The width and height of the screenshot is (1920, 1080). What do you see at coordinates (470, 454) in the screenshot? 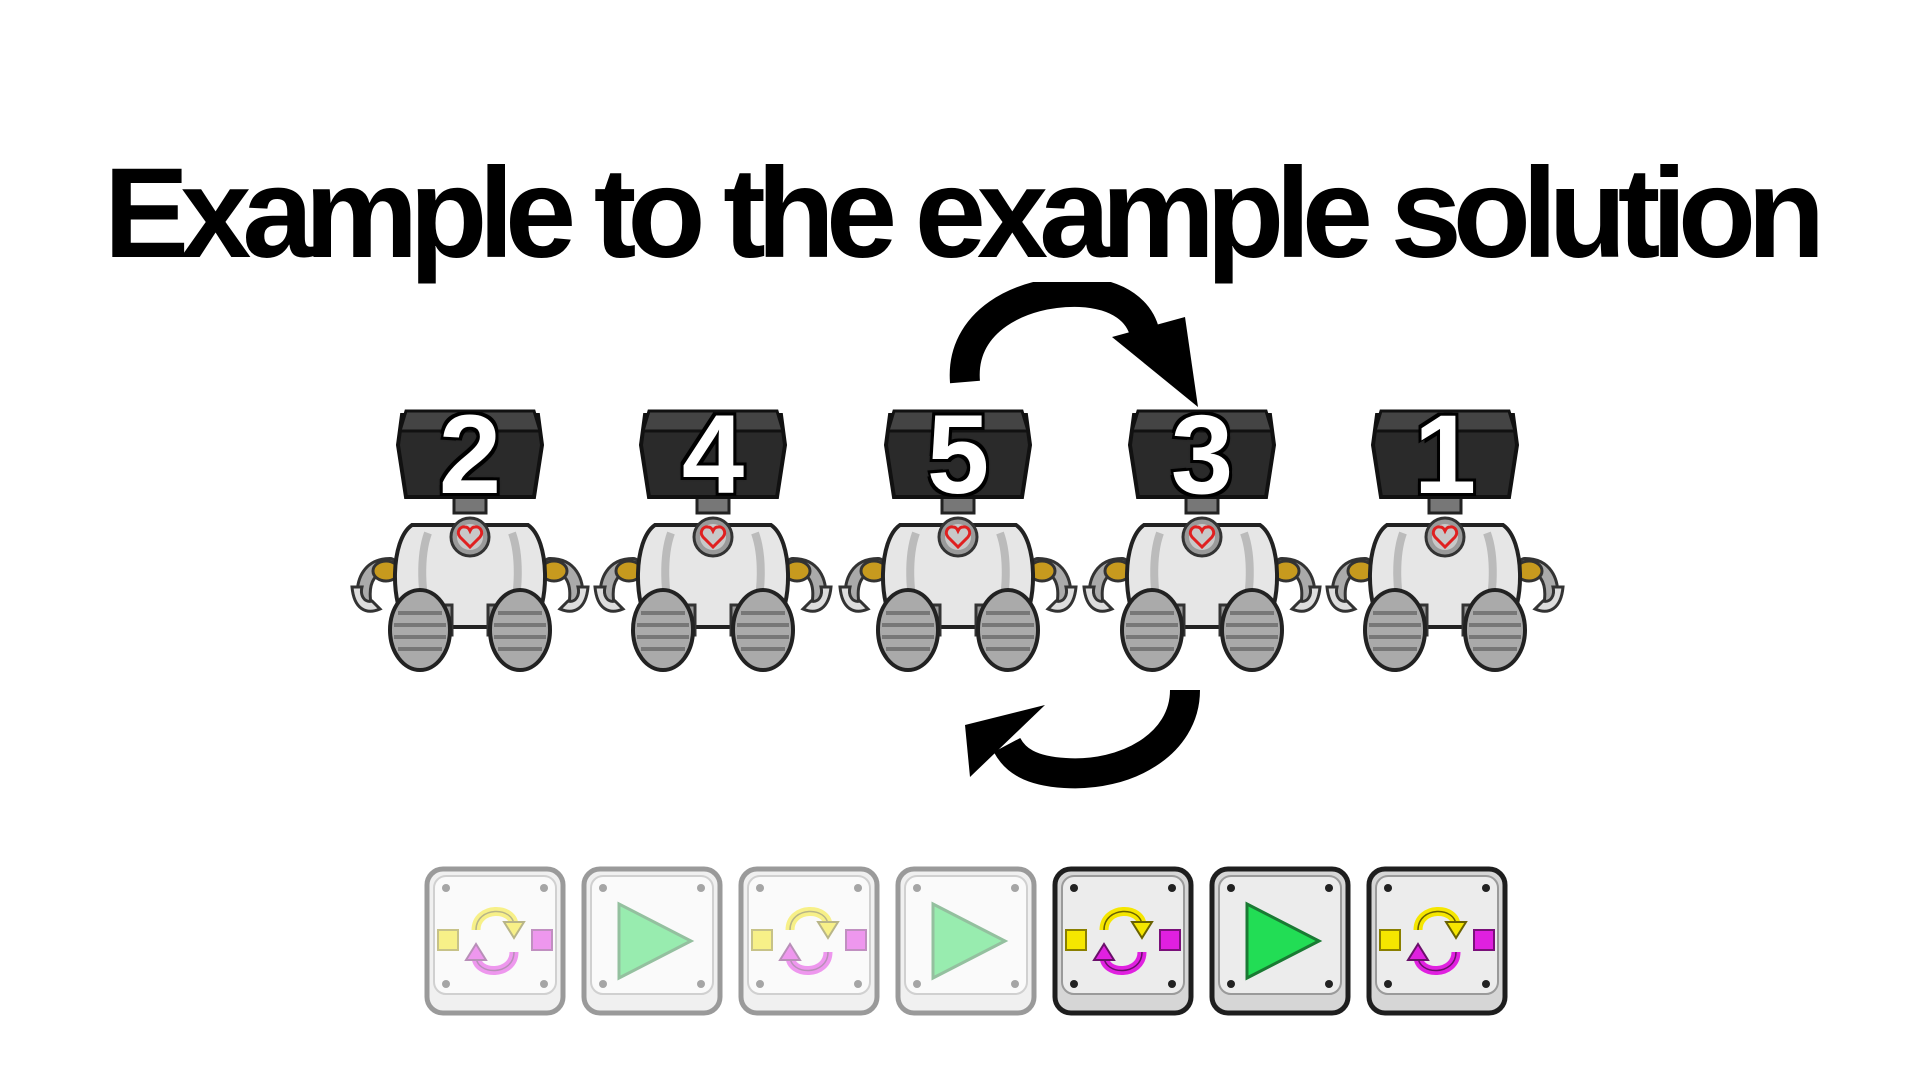
I see `robot-number: 2` at bounding box center [470, 454].